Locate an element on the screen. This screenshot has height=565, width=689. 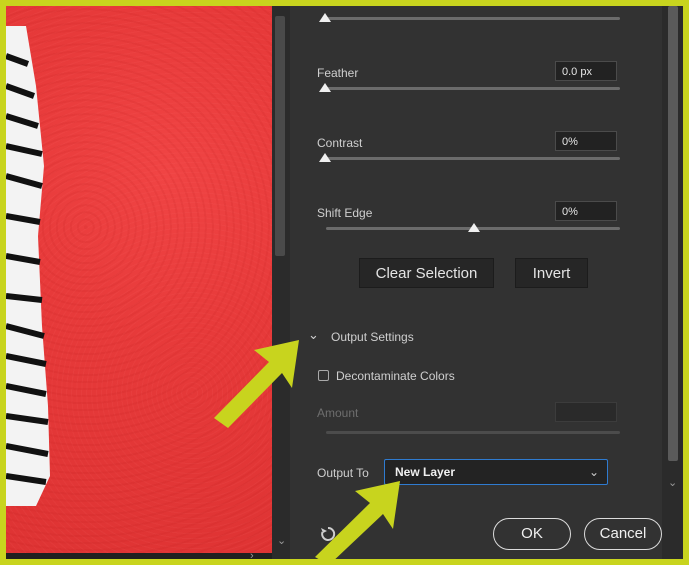
shift-edge-value-field: 0% is located at coordinates (586, 211).